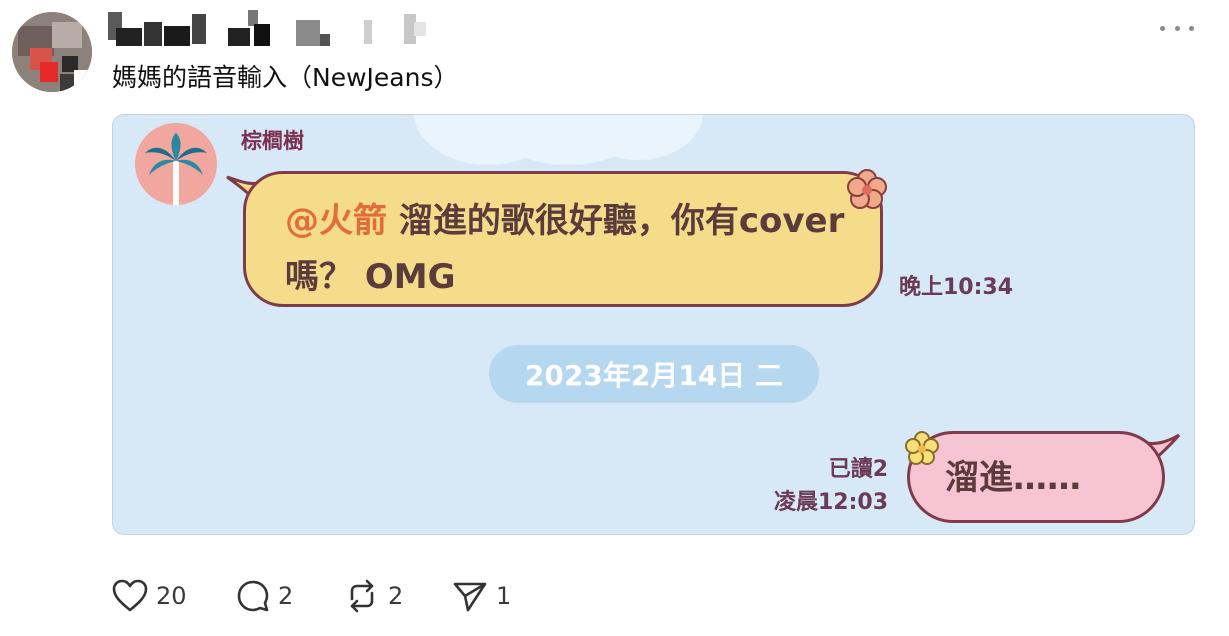 This screenshot has height=636, width=1229. What do you see at coordinates (396, 596) in the screenshot?
I see `repost-count: 2` at bounding box center [396, 596].